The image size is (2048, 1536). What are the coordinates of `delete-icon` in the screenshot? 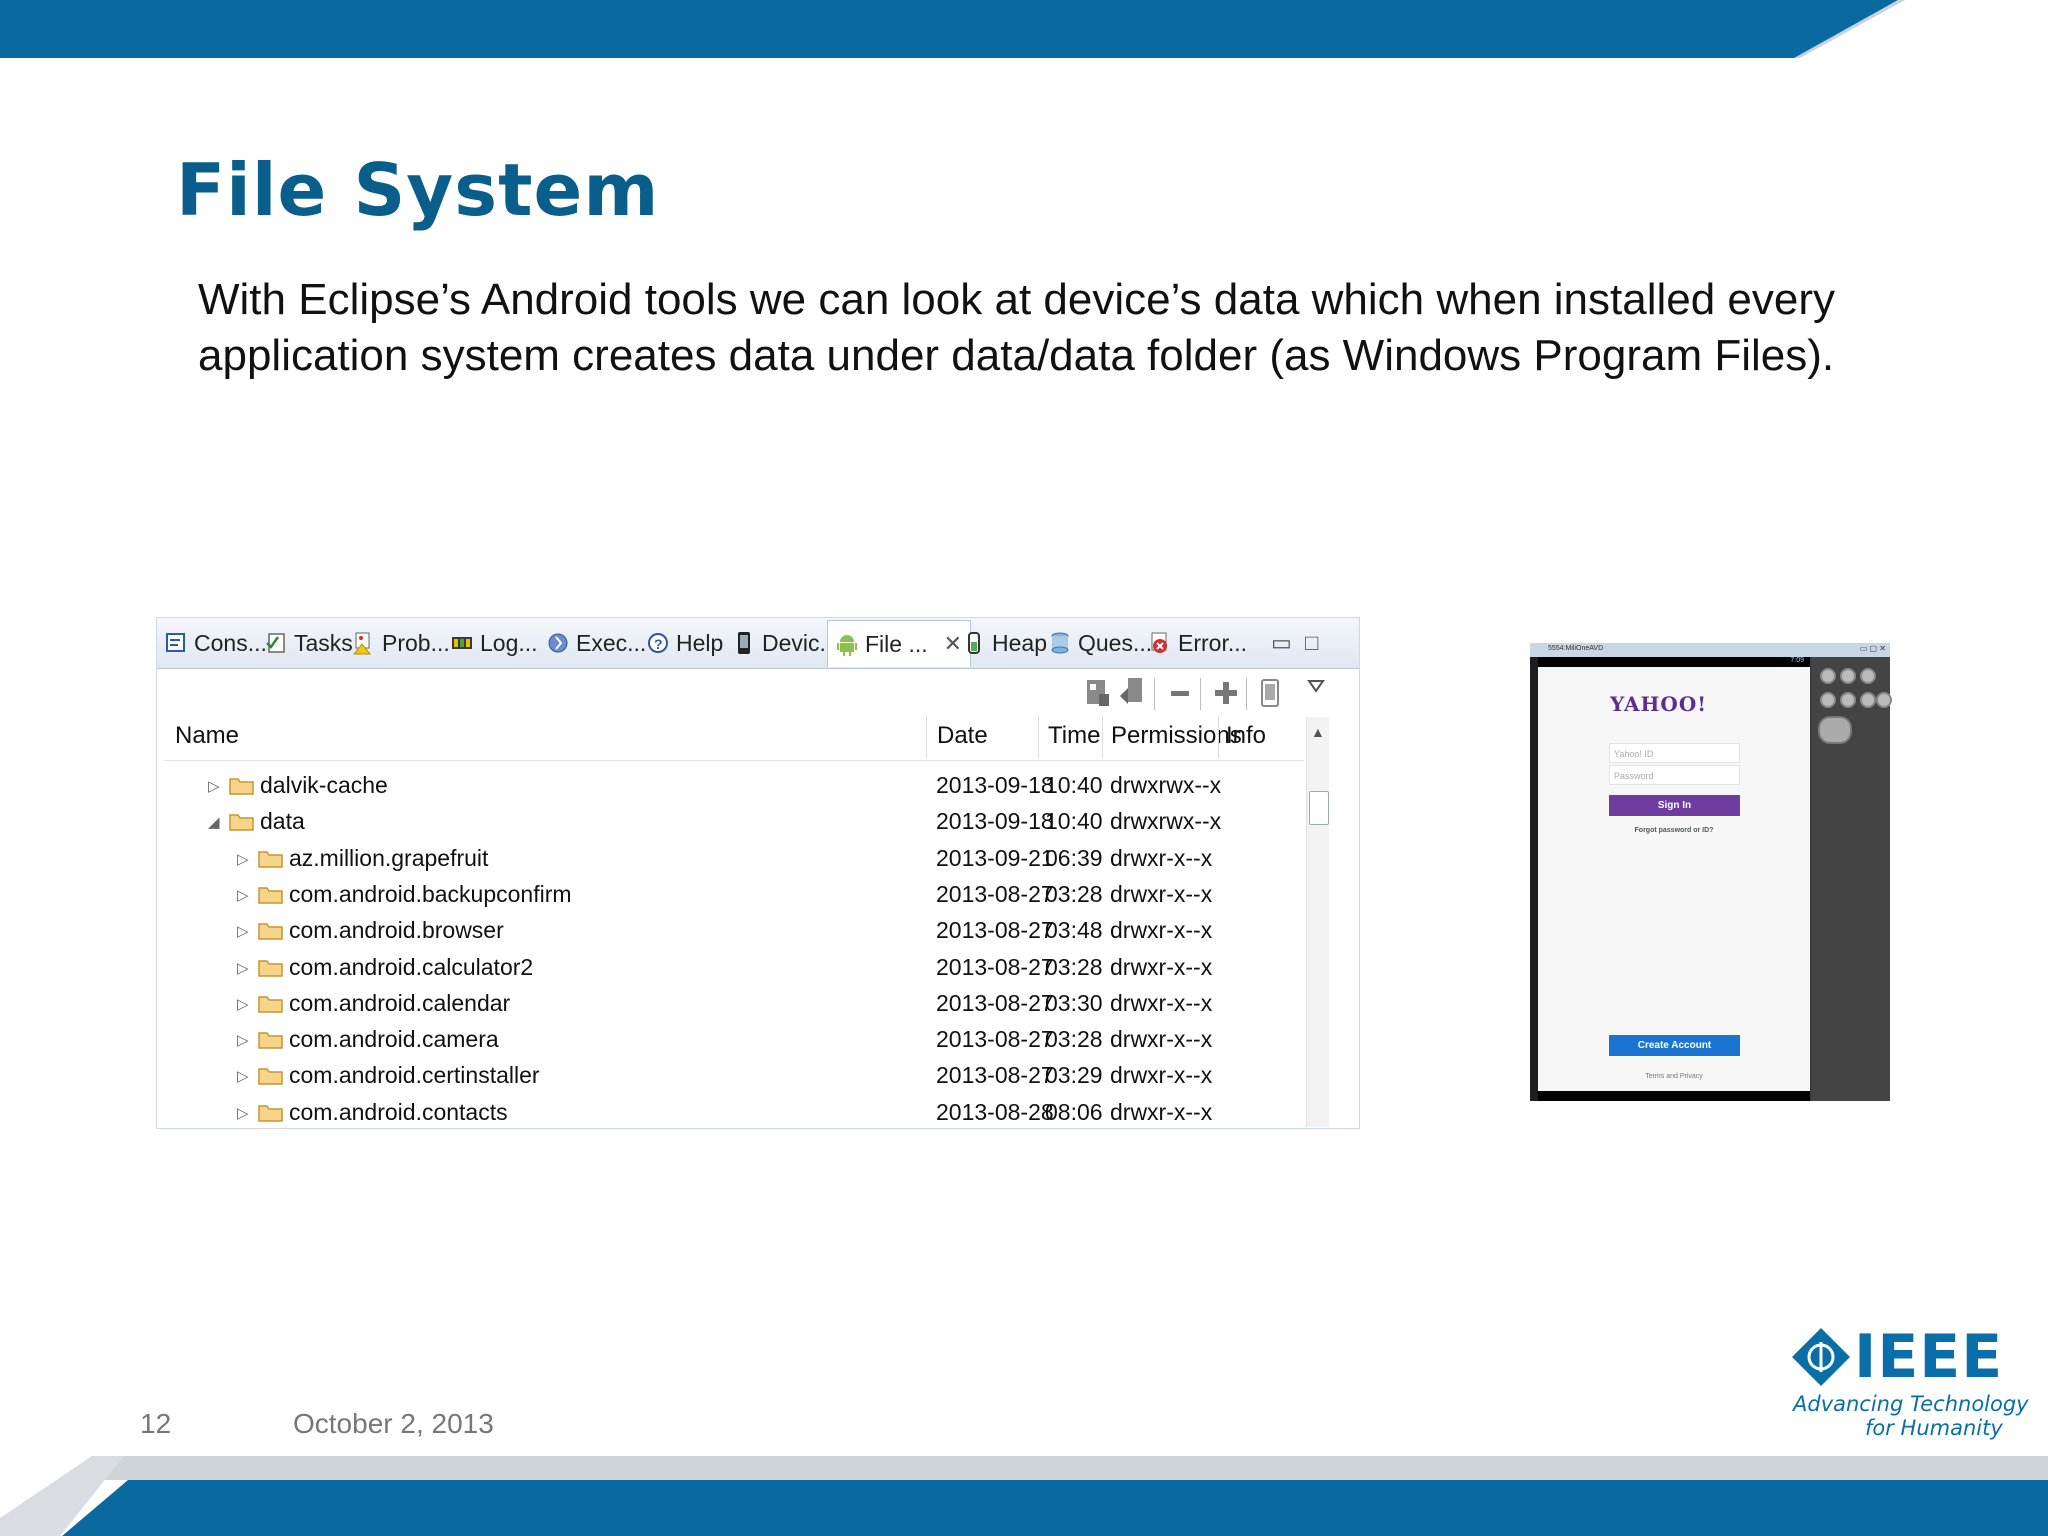 It's located at (1180, 693).